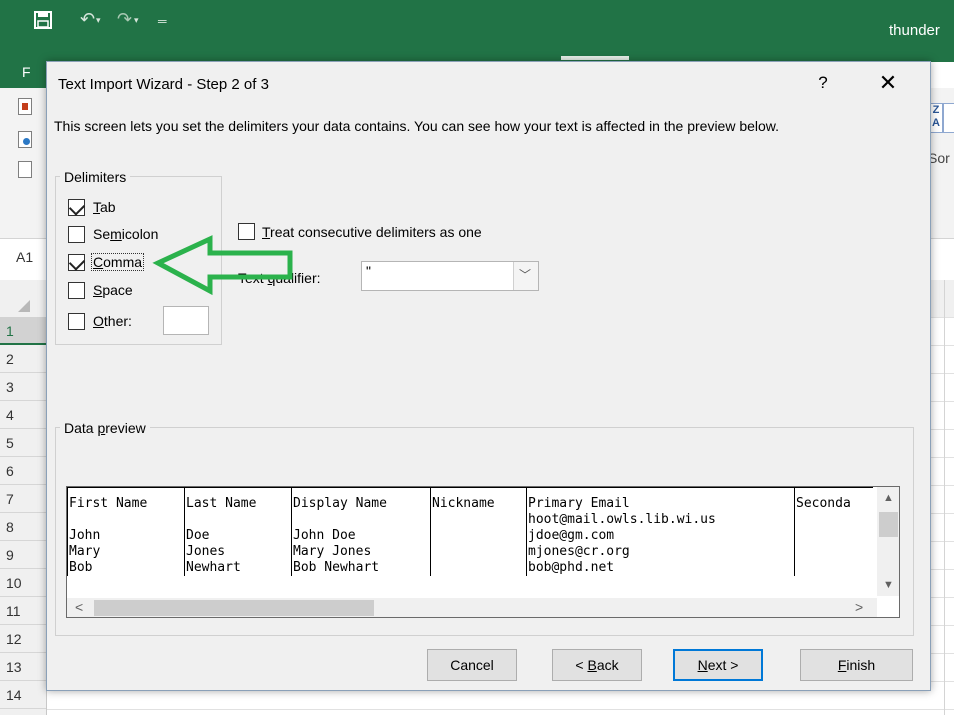 The width and height of the screenshot is (954, 715). I want to click on close-button: ✕, so click(888, 83).